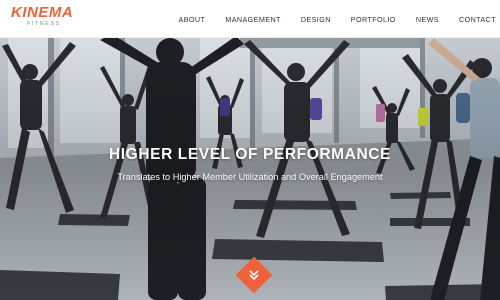  Describe the element at coordinates (42, 12) in the screenshot. I see `logo-wordmark: KINEMA` at that location.